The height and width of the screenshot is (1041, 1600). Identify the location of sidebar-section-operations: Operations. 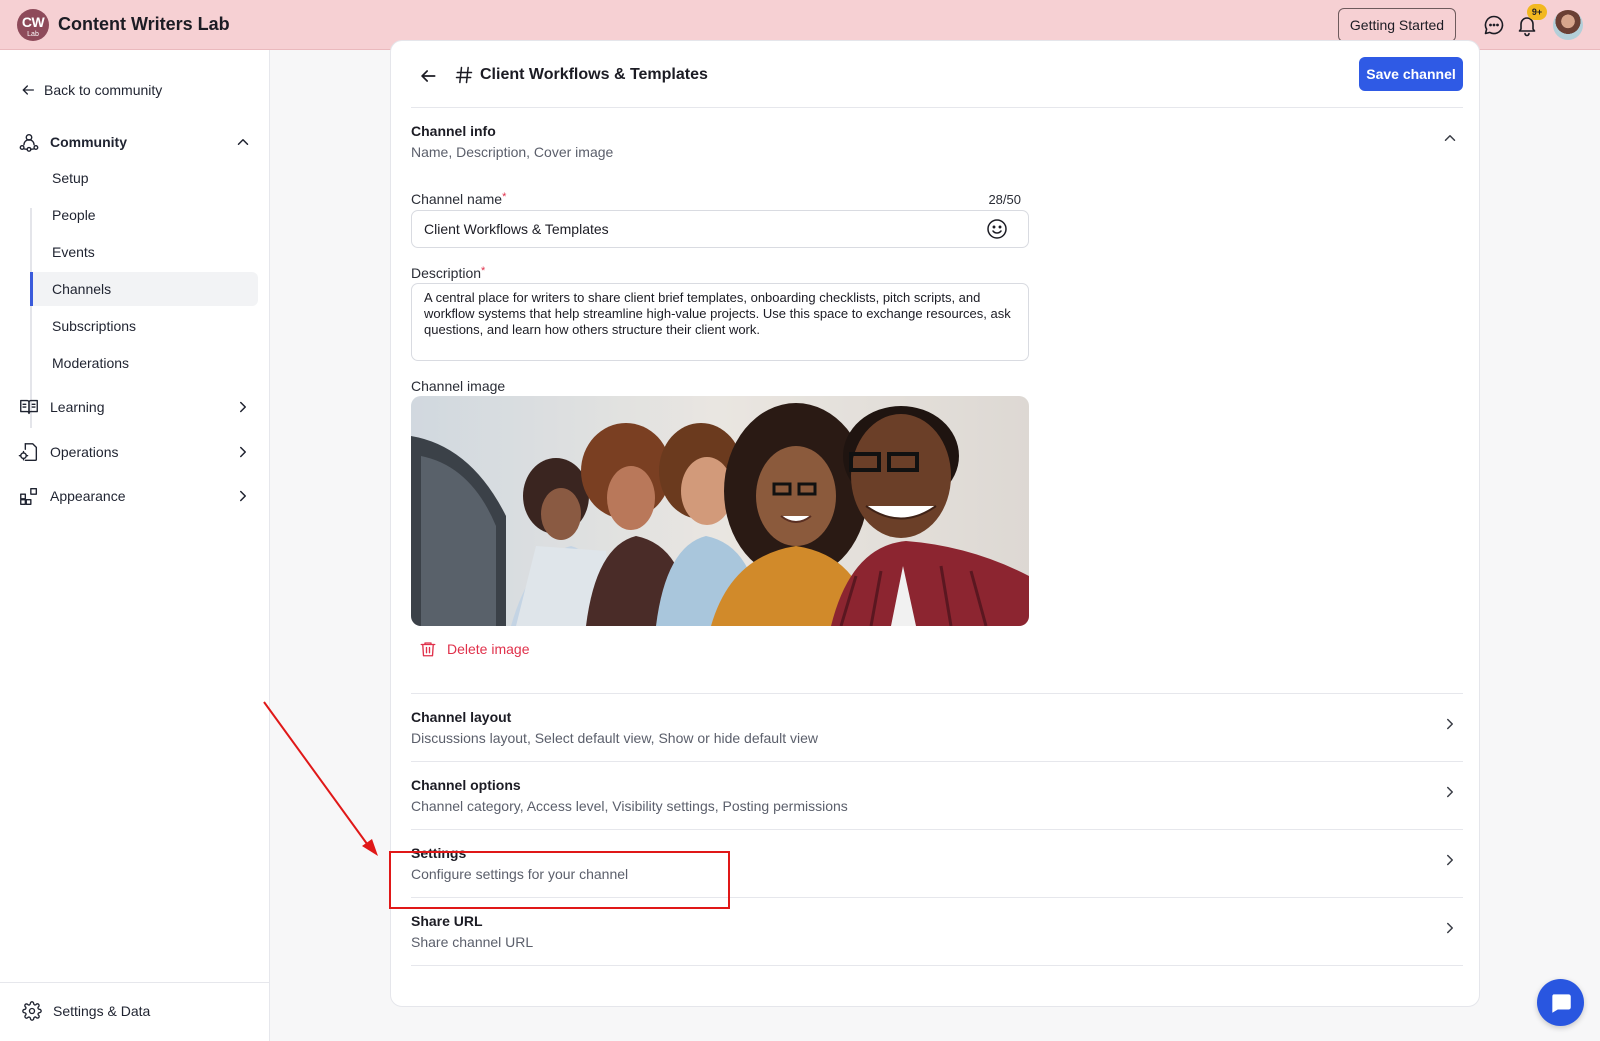
(135, 452).